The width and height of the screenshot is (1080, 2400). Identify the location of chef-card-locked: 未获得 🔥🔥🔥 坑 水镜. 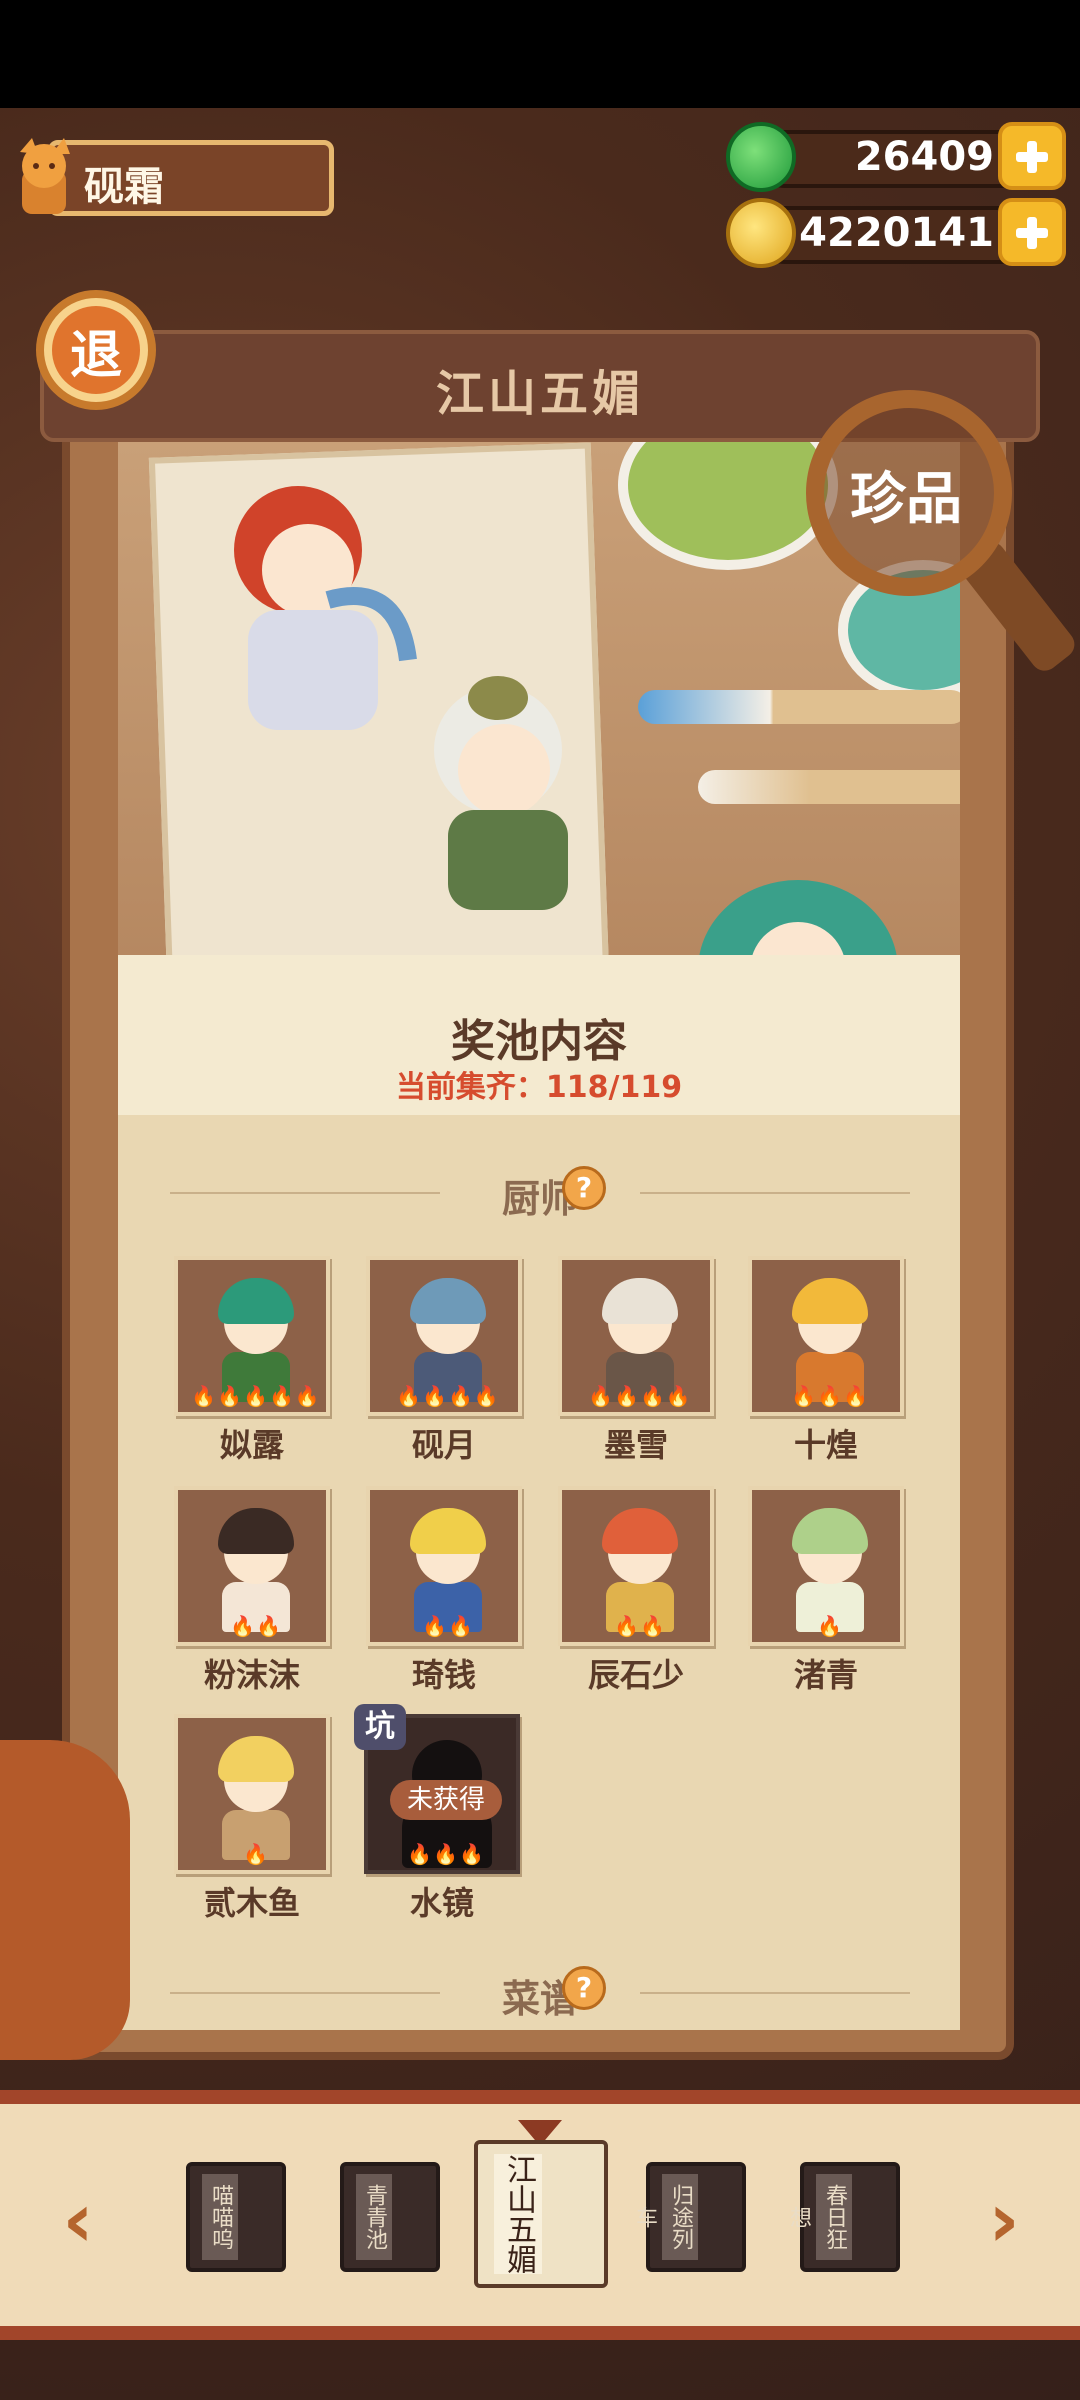
(439, 1819).